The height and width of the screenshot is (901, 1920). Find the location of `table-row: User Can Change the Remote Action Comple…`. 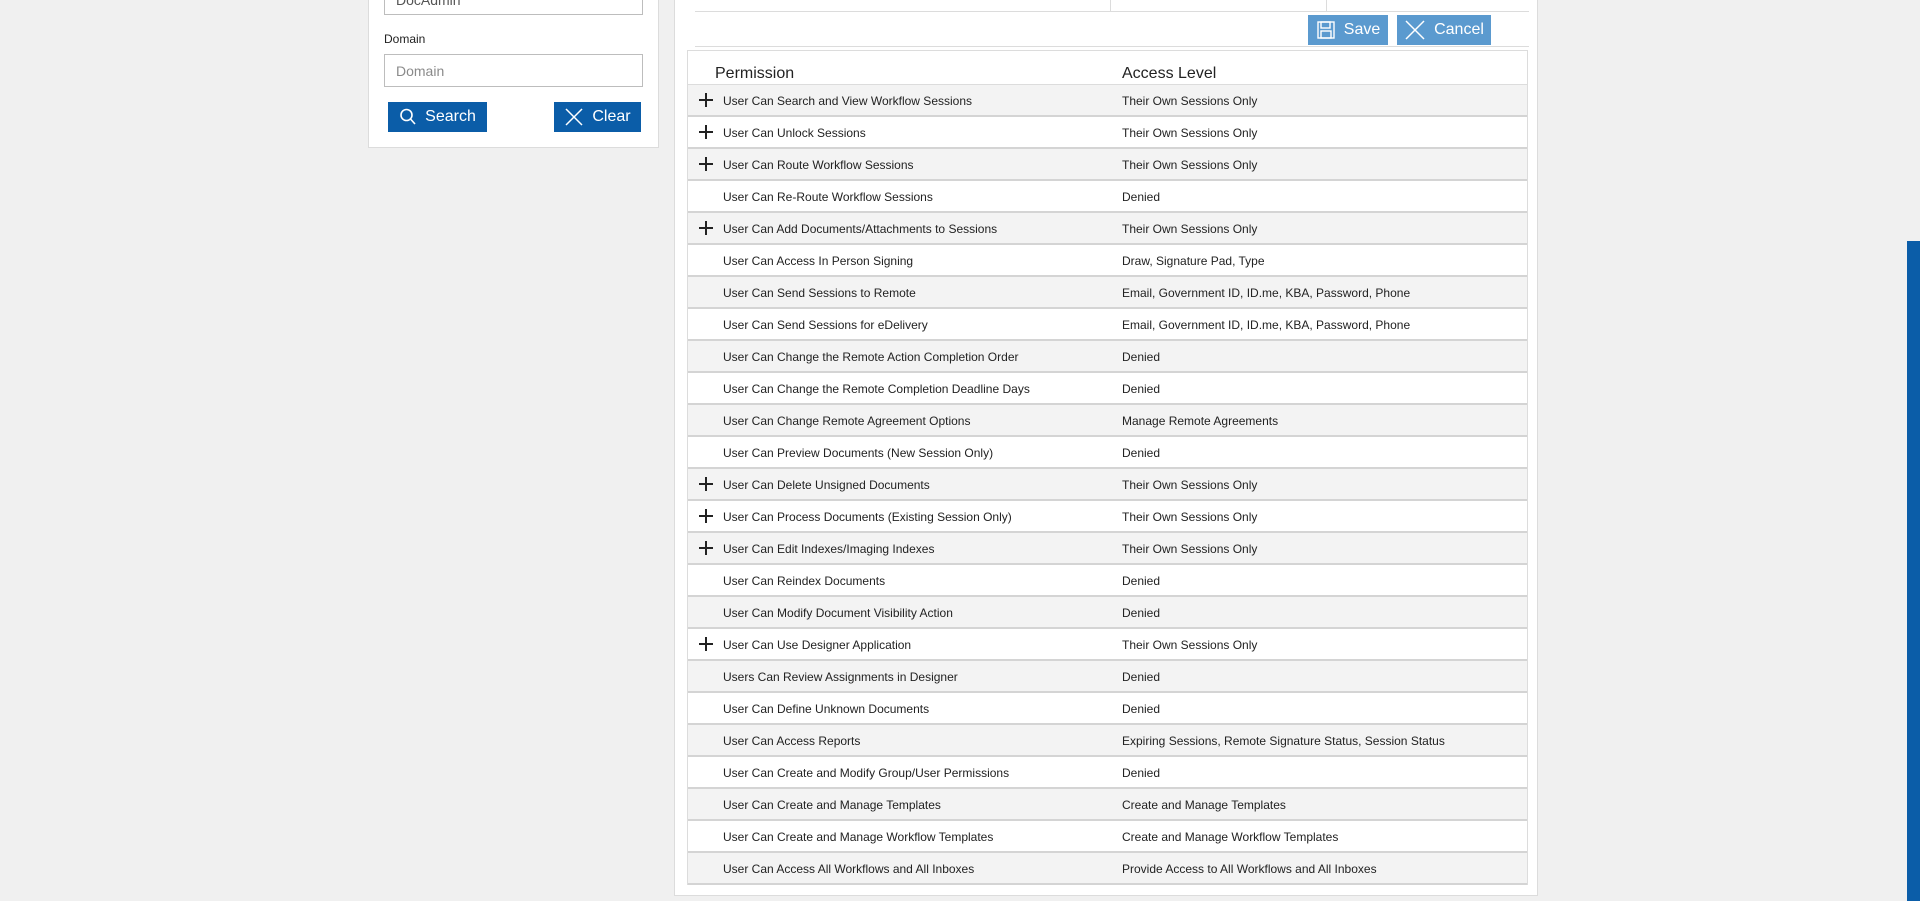

table-row: User Can Change the Remote Action Comple… is located at coordinates (1107, 357).